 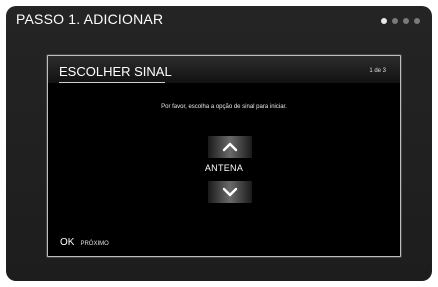 What do you see at coordinates (400, 21) in the screenshot?
I see `page-indicator` at bounding box center [400, 21].